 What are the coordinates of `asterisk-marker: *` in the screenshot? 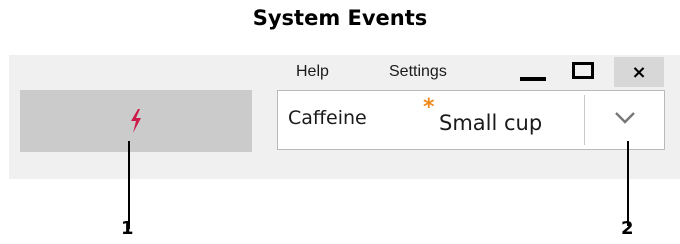 It's located at (429, 107).